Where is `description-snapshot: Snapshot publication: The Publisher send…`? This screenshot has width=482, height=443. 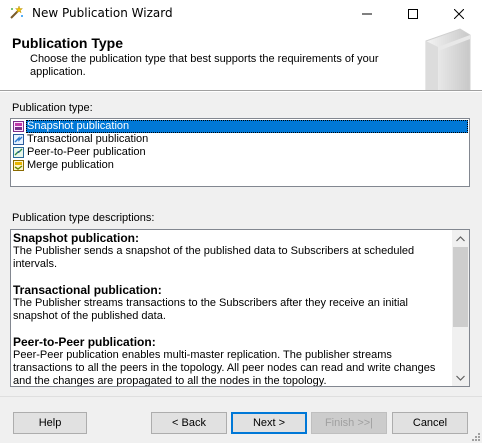 description-snapshot: Snapshot publication: The Publisher send… is located at coordinates (232, 251).